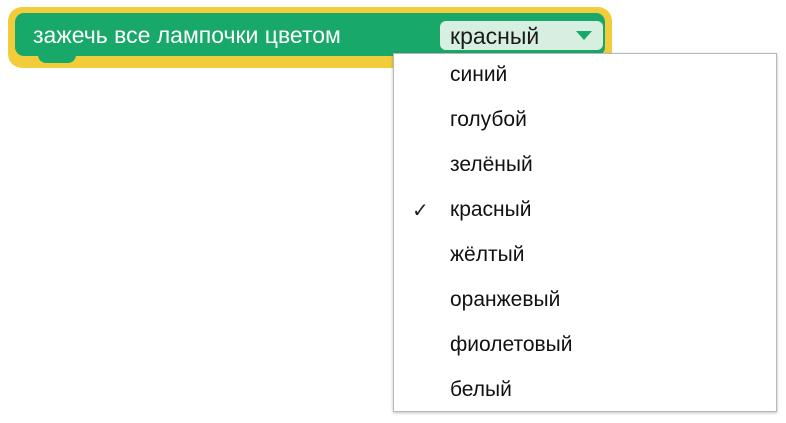 The width and height of the screenshot is (786, 423). What do you see at coordinates (585, 211) in the screenshot?
I see `menu-item-red: ✓ красный` at bounding box center [585, 211].